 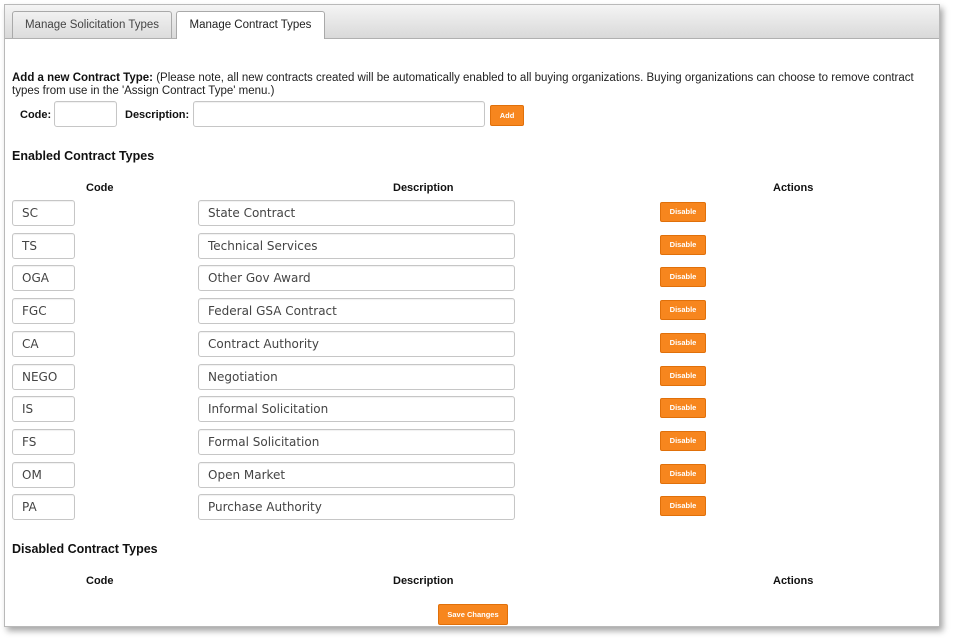 I want to click on enabled-section-title: Enabled Contract Types, so click(x=83, y=156).